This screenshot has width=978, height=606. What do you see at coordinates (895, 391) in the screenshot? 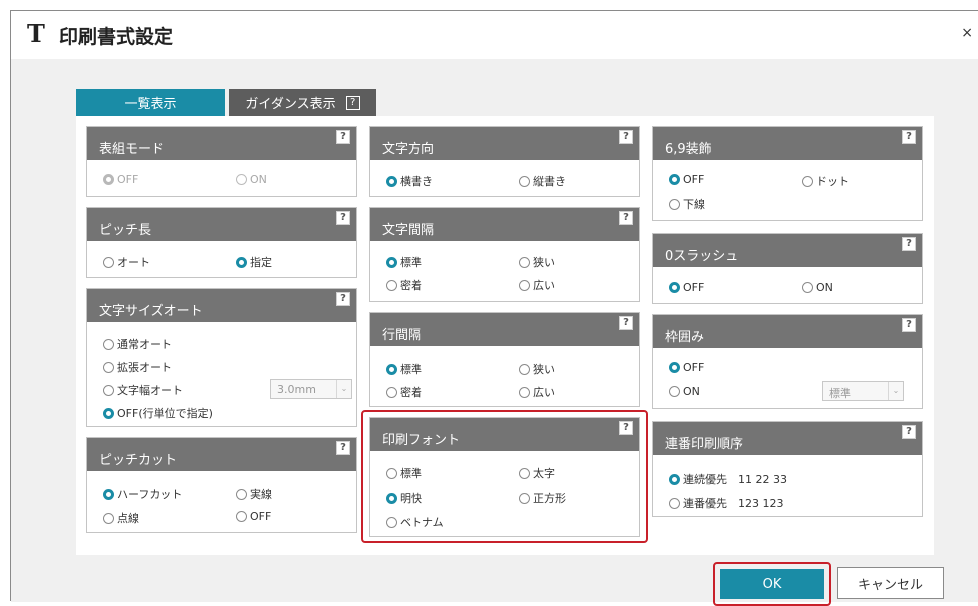
I see `chevron-down-icon: ⌄` at bounding box center [895, 391].